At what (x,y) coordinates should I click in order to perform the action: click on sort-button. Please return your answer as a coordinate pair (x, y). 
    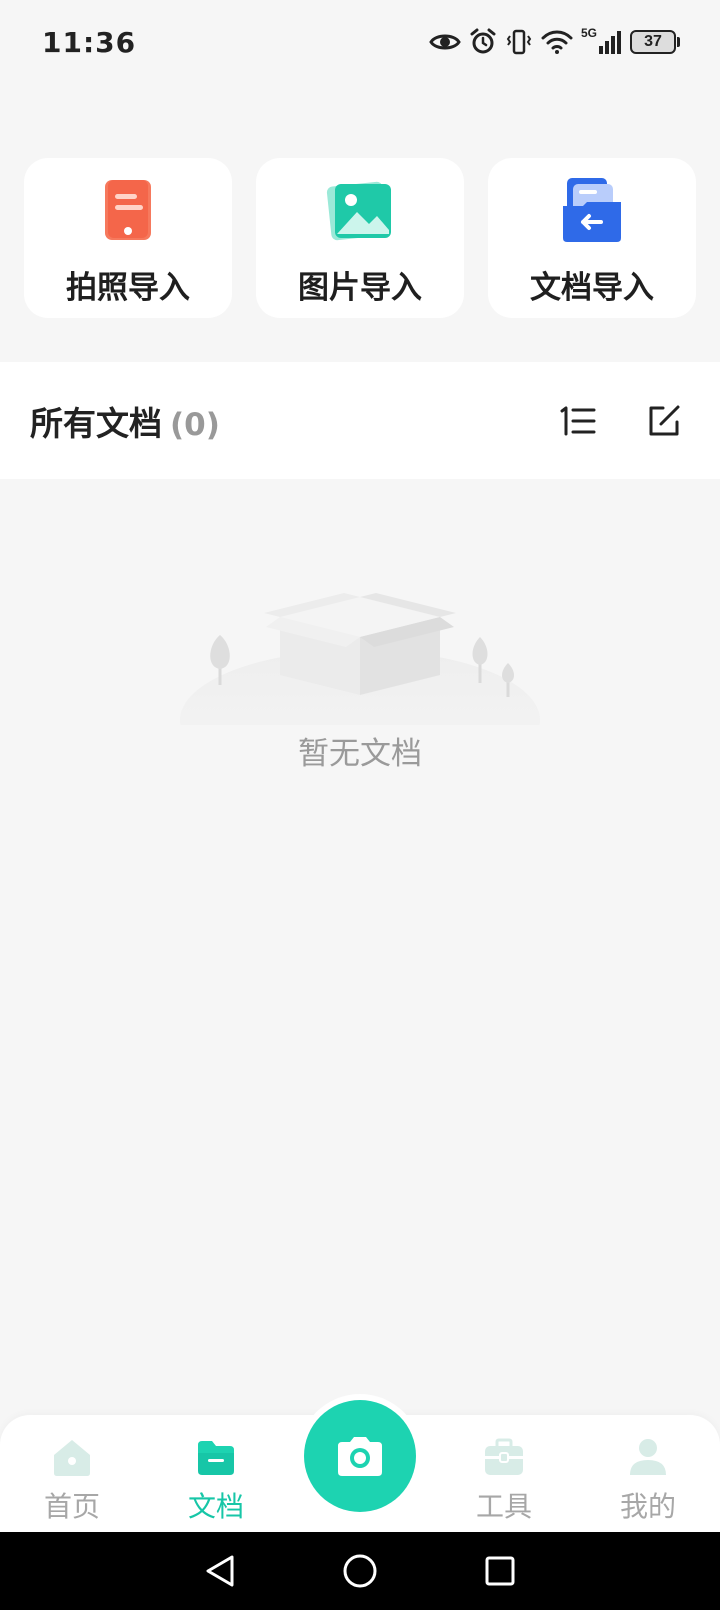
    Looking at the image, I should click on (578, 421).